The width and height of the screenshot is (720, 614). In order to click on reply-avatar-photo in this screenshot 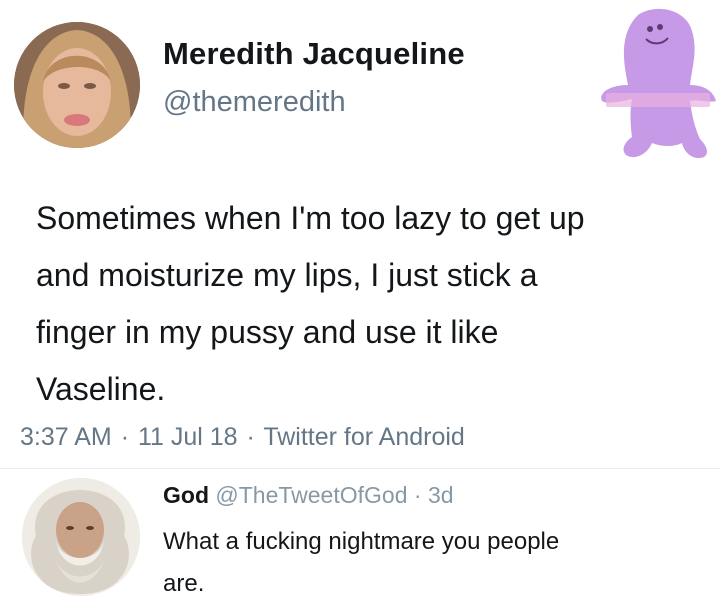, I will do `click(81, 537)`.